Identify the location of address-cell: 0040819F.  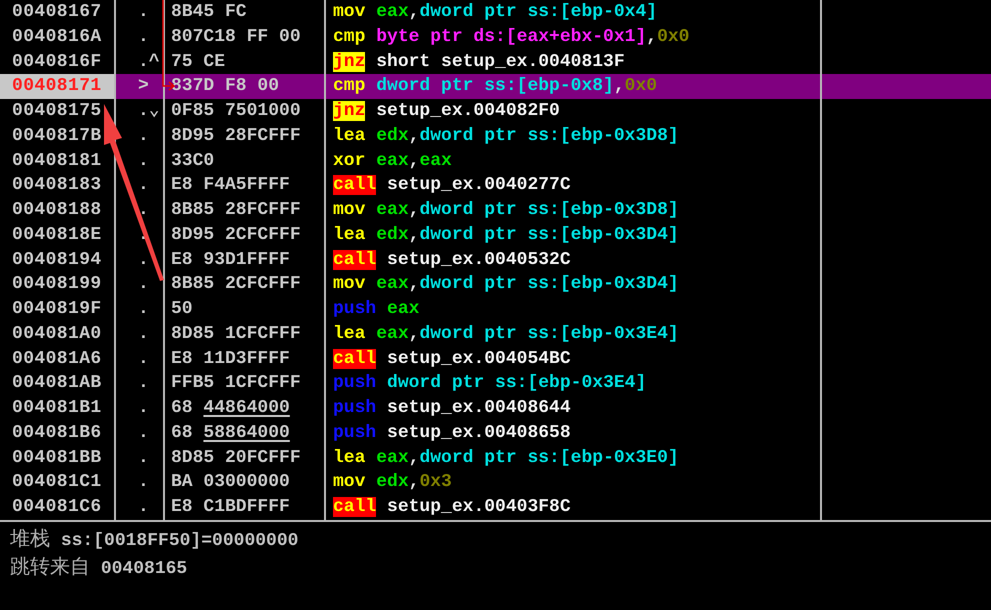
(58, 309).